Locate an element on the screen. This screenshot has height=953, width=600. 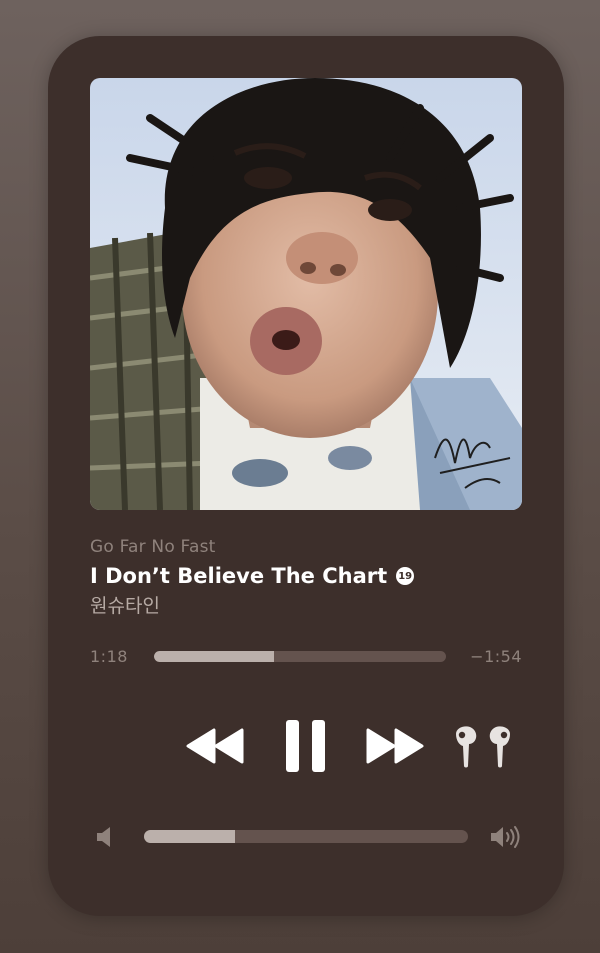
rewind-button is located at coordinates (216, 746).